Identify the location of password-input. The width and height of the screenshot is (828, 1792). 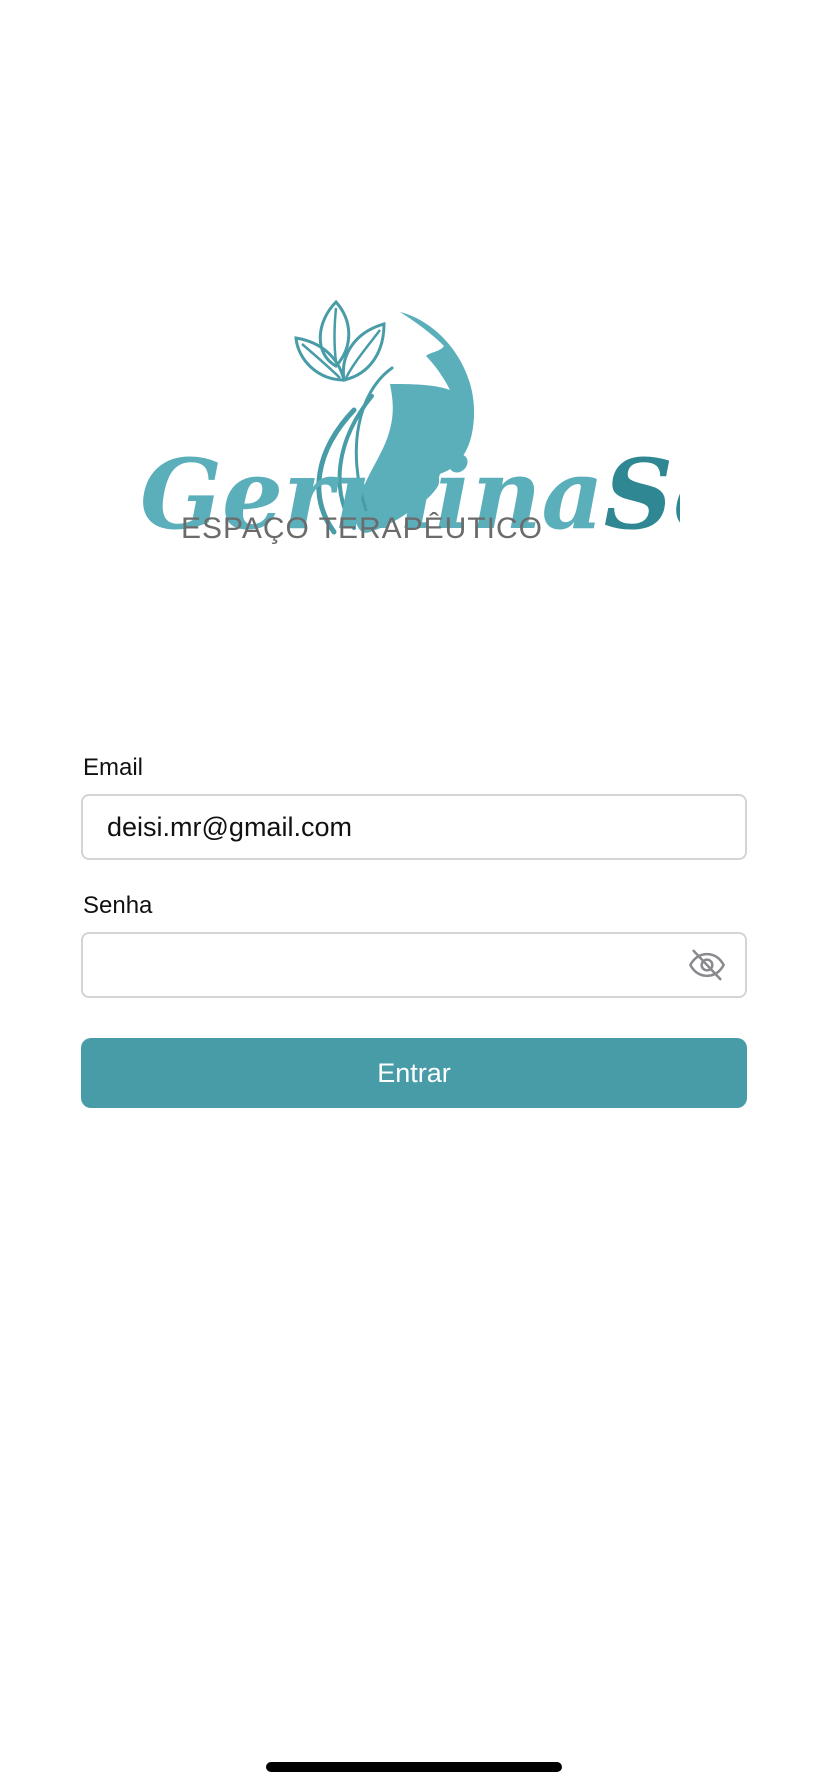
(414, 965).